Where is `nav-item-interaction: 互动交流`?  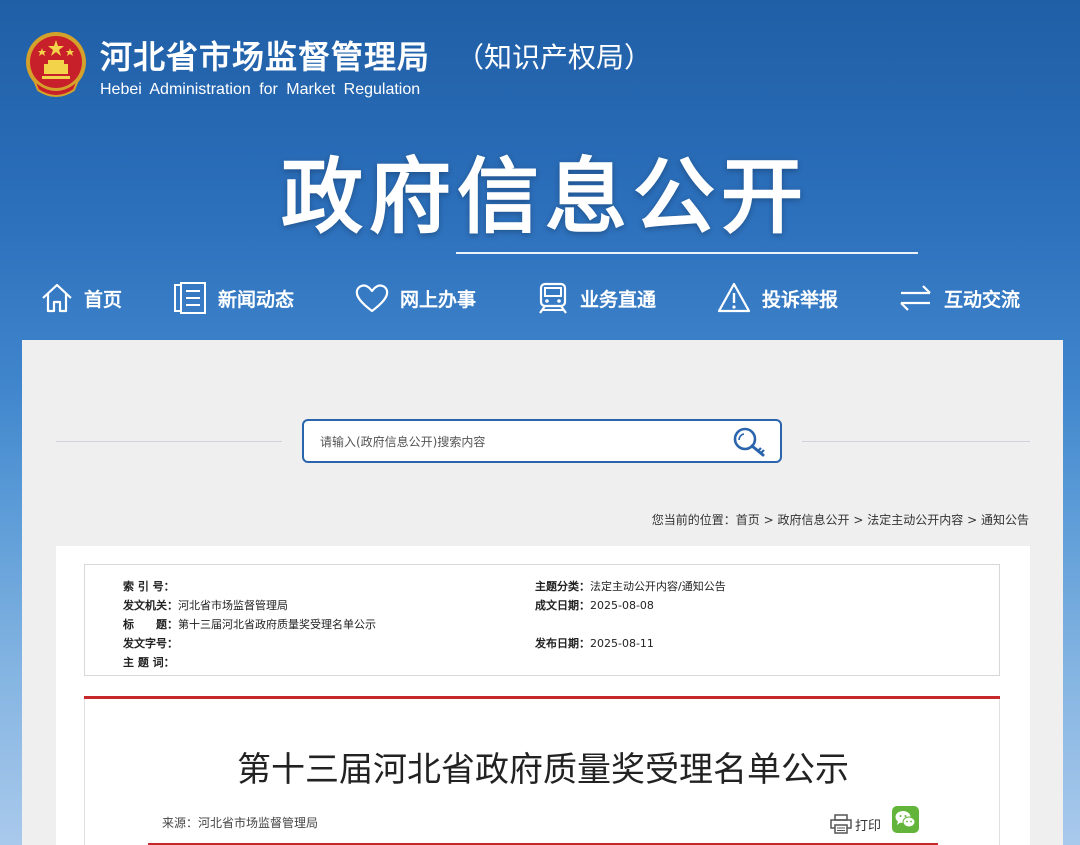
nav-item-interaction: 互动交流 is located at coordinates (959, 298).